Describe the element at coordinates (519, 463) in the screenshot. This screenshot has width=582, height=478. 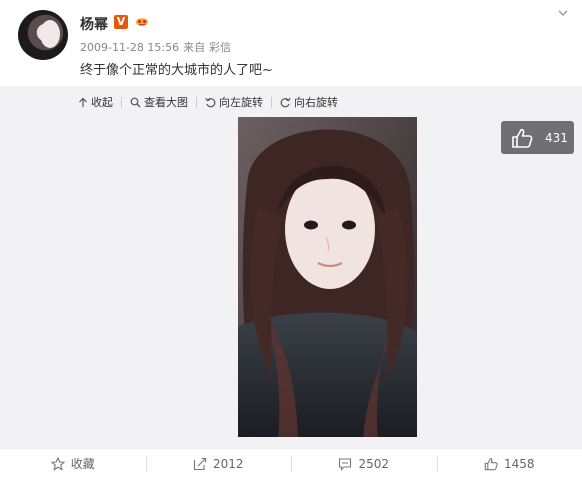
I see `like-count: 1458` at that location.